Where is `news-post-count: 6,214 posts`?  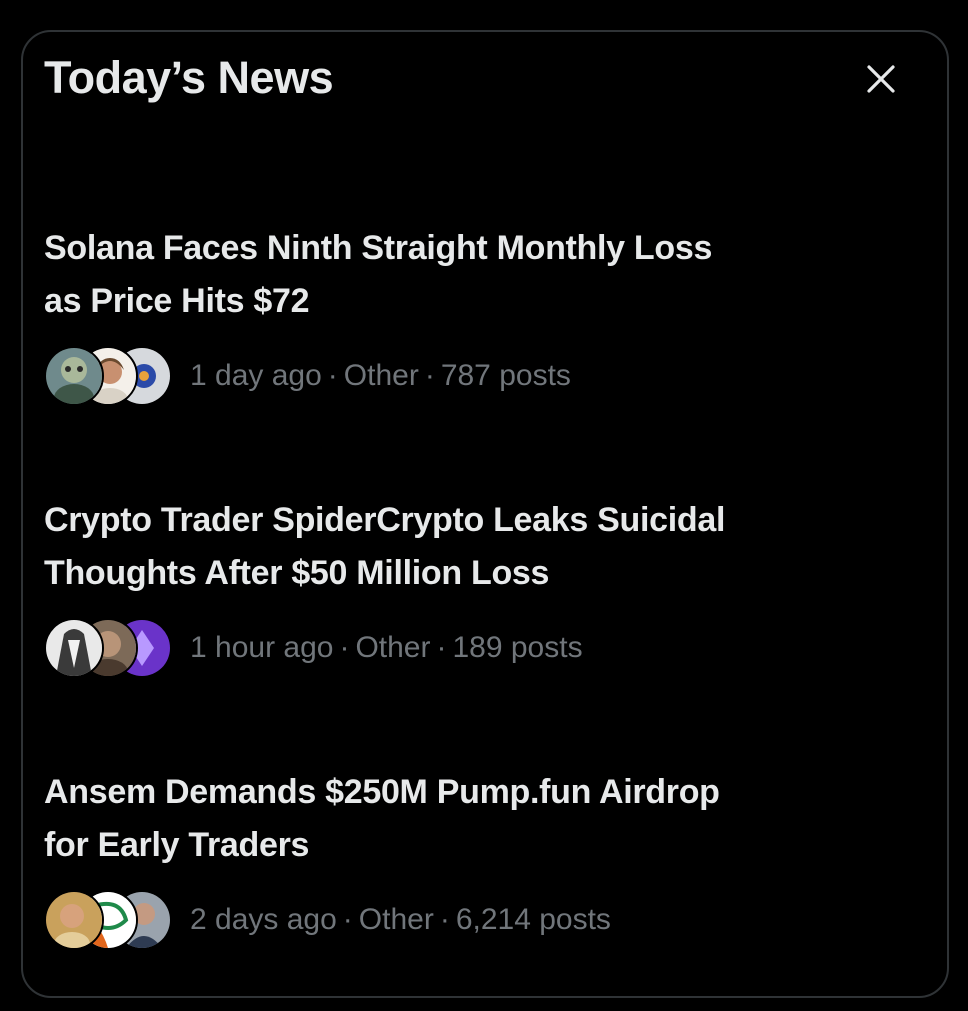 news-post-count: 6,214 posts is located at coordinates (533, 919).